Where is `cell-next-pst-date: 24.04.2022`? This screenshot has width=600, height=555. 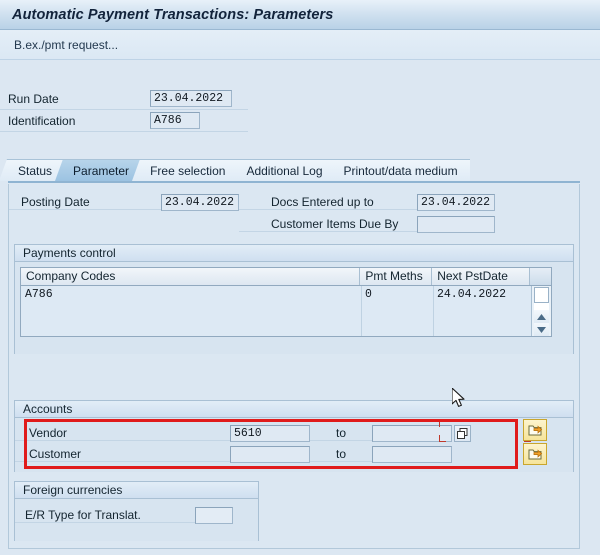 cell-next-pst-date: 24.04.2022 is located at coordinates (482, 294).